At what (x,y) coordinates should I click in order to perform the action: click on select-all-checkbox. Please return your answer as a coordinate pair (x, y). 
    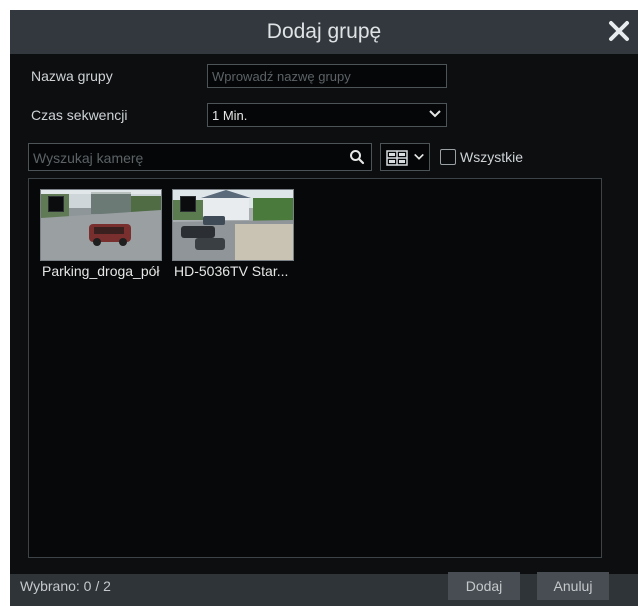
    Looking at the image, I should click on (448, 157).